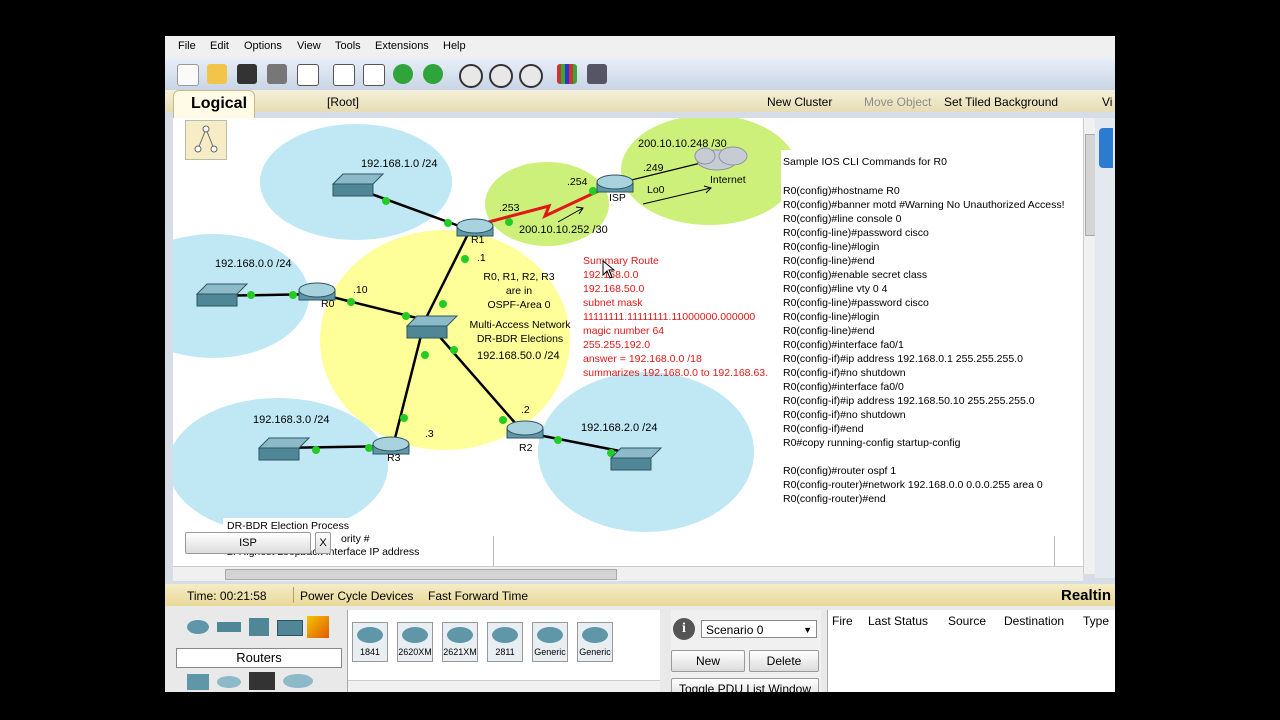 The image size is (1280, 720). What do you see at coordinates (343, 102) in the screenshot?
I see `breadcrumb: [Root]` at bounding box center [343, 102].